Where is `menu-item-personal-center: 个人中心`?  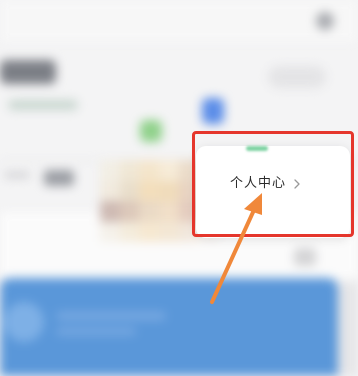
menu-item-personal-center: 个人中心 is located at coordinates (285, 181).